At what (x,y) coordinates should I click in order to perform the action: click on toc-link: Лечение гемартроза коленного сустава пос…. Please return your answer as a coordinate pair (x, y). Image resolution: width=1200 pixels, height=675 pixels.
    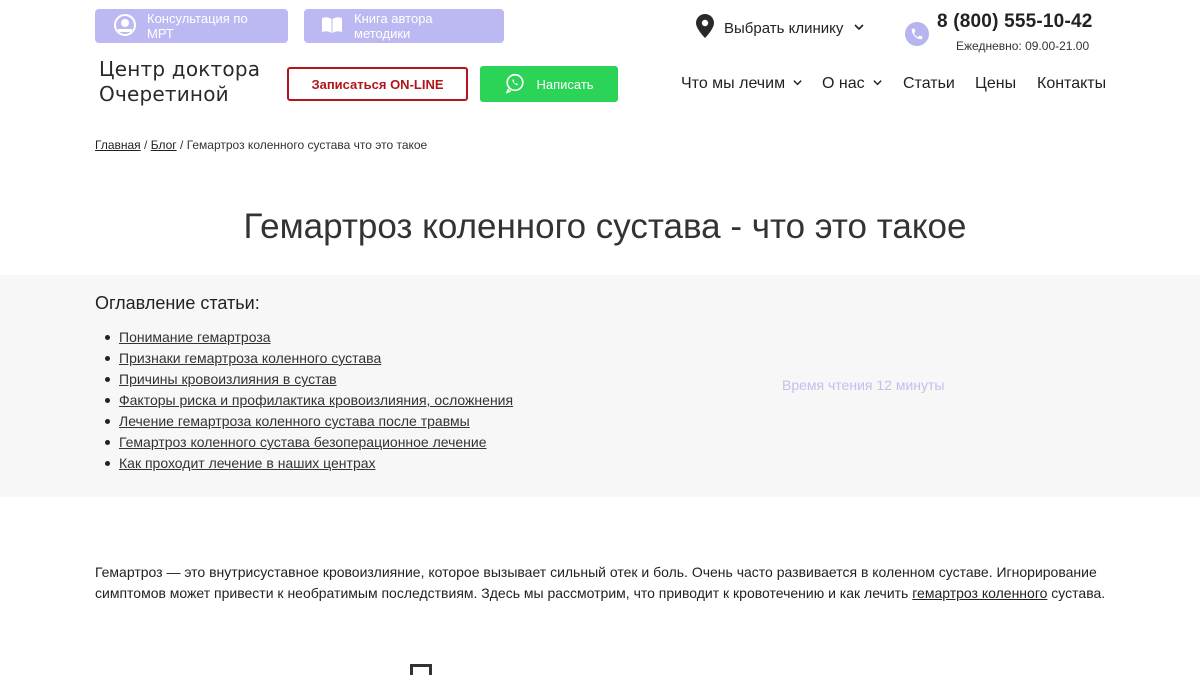
    Looking at the image, I should click on (294, 421).